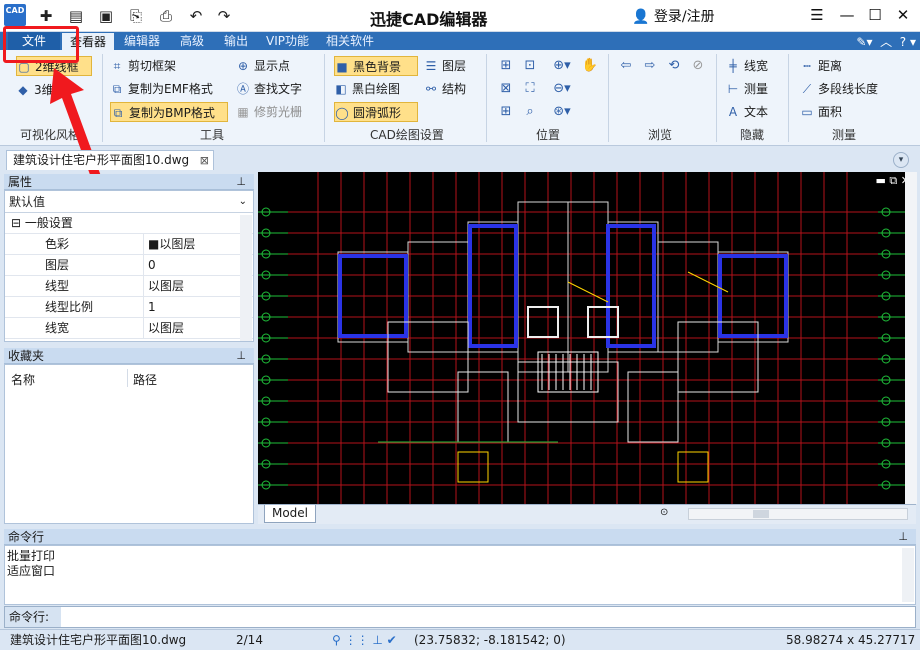 This screenshot has width=920, height=650. Describe the element at coordinates (246, 278) in the screenshot. I see `properties-scrollbar` at that location.